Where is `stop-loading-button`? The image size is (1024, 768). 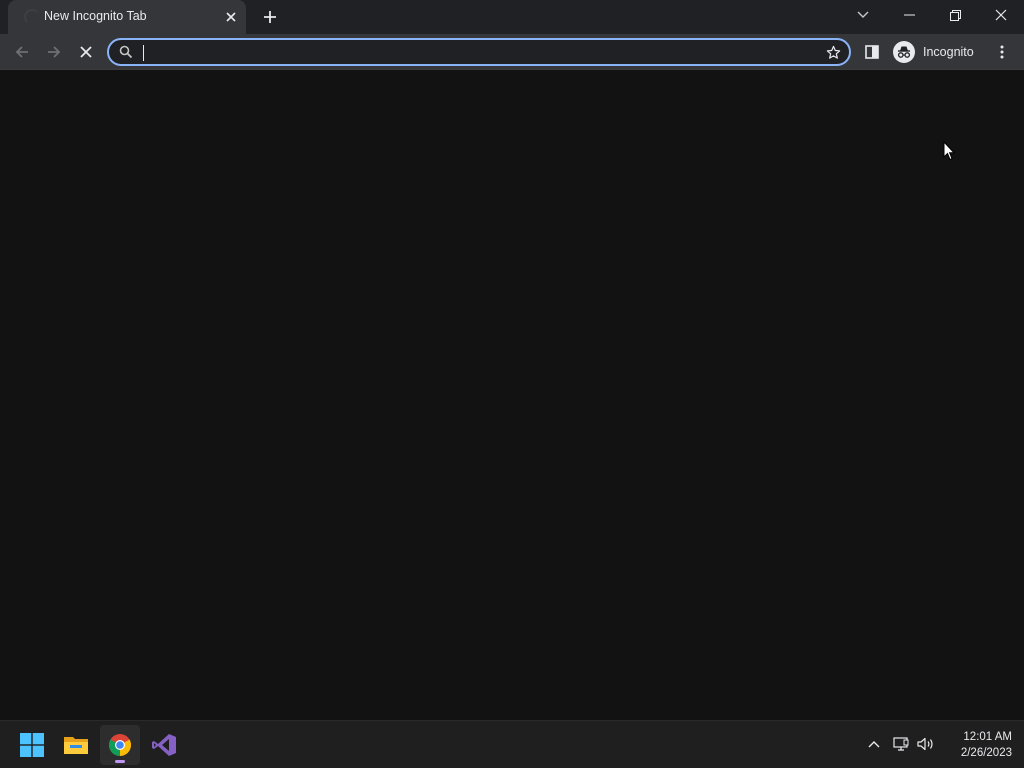 stop-loading-button is located at coordinates (86, 52).